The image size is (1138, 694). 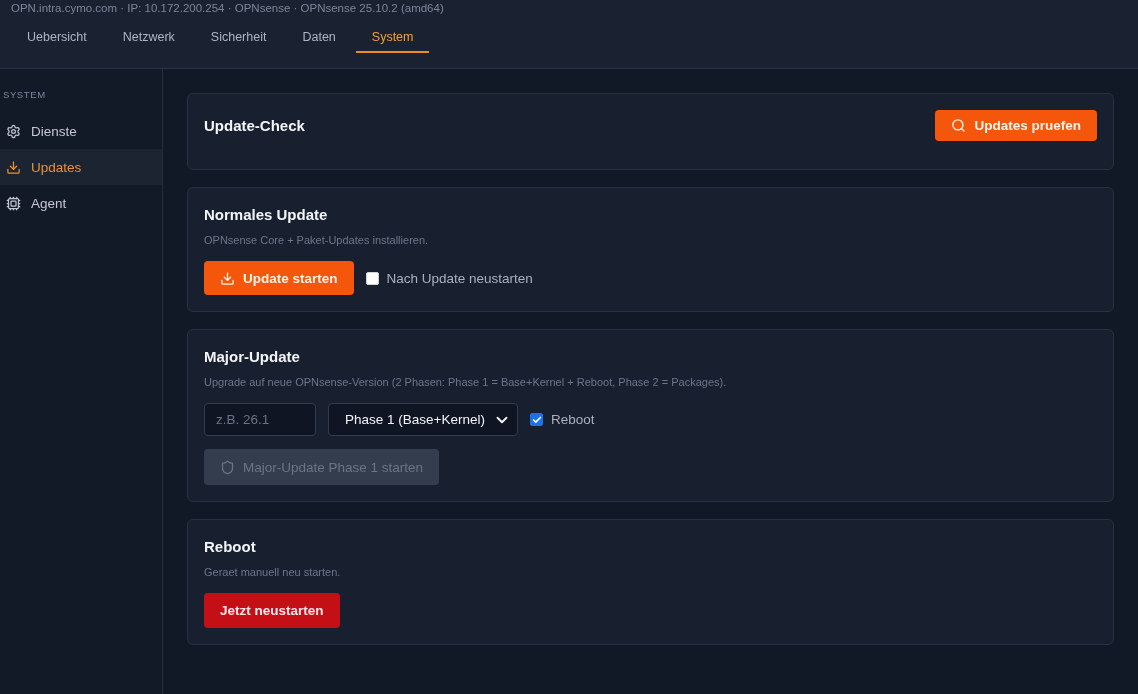 I want to click on restart-button: Jetzt neustarten, so click(x=272, y=610).